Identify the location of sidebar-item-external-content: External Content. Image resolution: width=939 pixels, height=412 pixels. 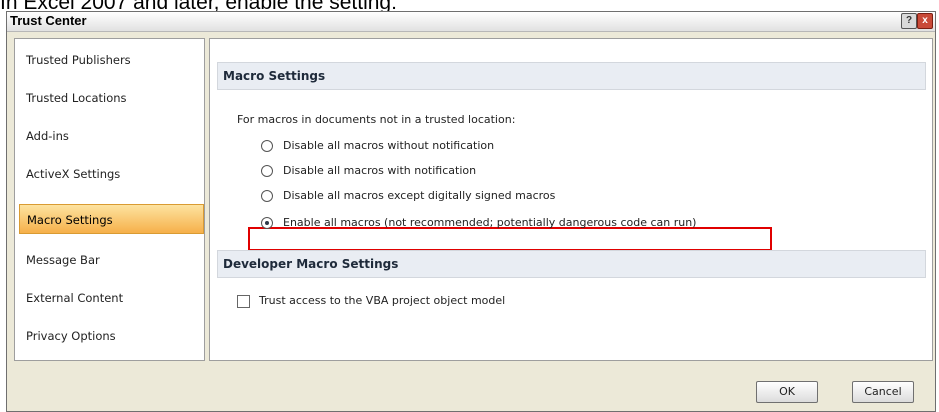
(109, 298).